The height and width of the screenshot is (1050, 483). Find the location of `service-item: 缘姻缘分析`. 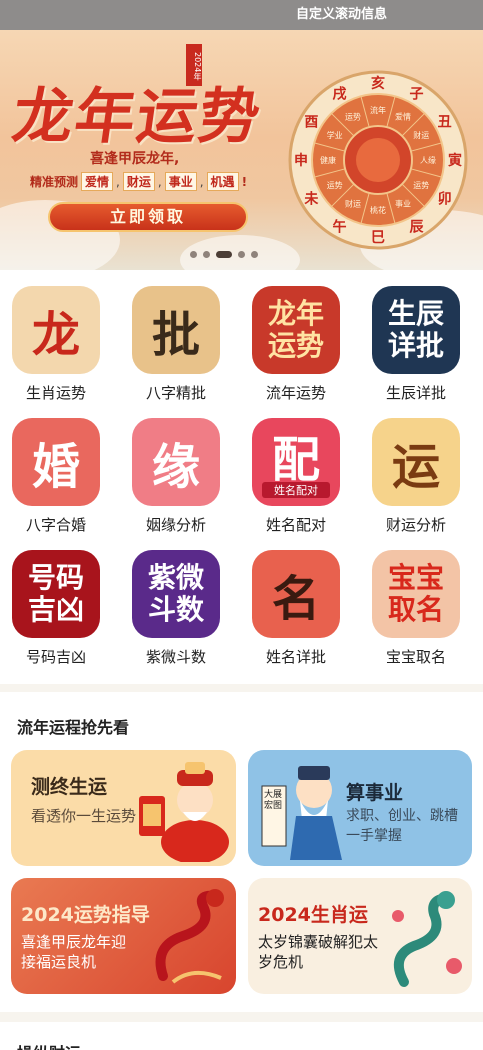

service-item: 缘姻缘分析 is located at coordinates (175, 468).